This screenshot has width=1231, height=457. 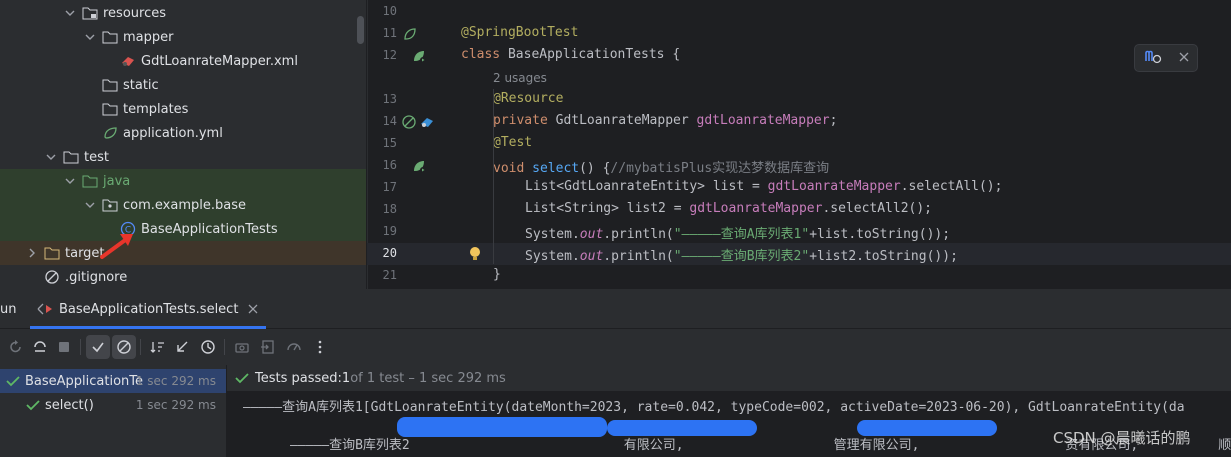 What do you see at coordinates (183, 37) in the screenshot?
I see `tree-item-mapper: mapper` at bounding box center [183, 37].